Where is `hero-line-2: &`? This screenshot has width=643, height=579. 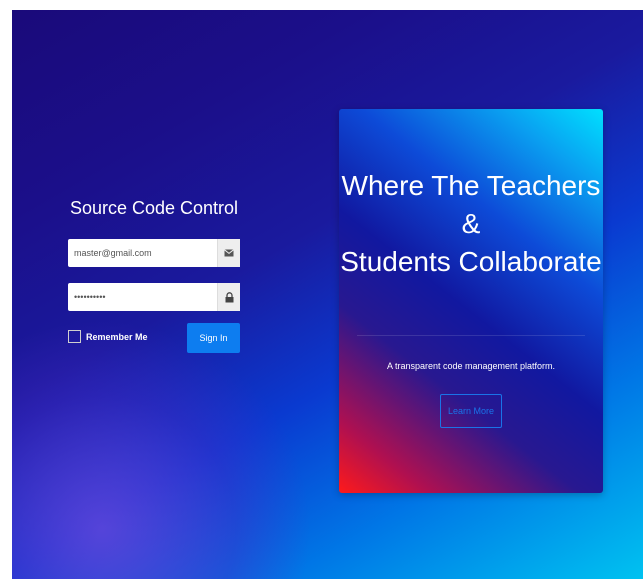
hero-line-2: & is located at coordinates (471, 223).